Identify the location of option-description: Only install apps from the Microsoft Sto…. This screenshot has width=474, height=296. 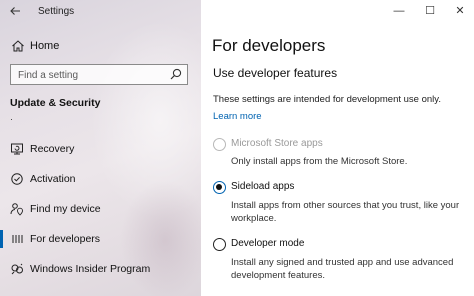
(346, 161).